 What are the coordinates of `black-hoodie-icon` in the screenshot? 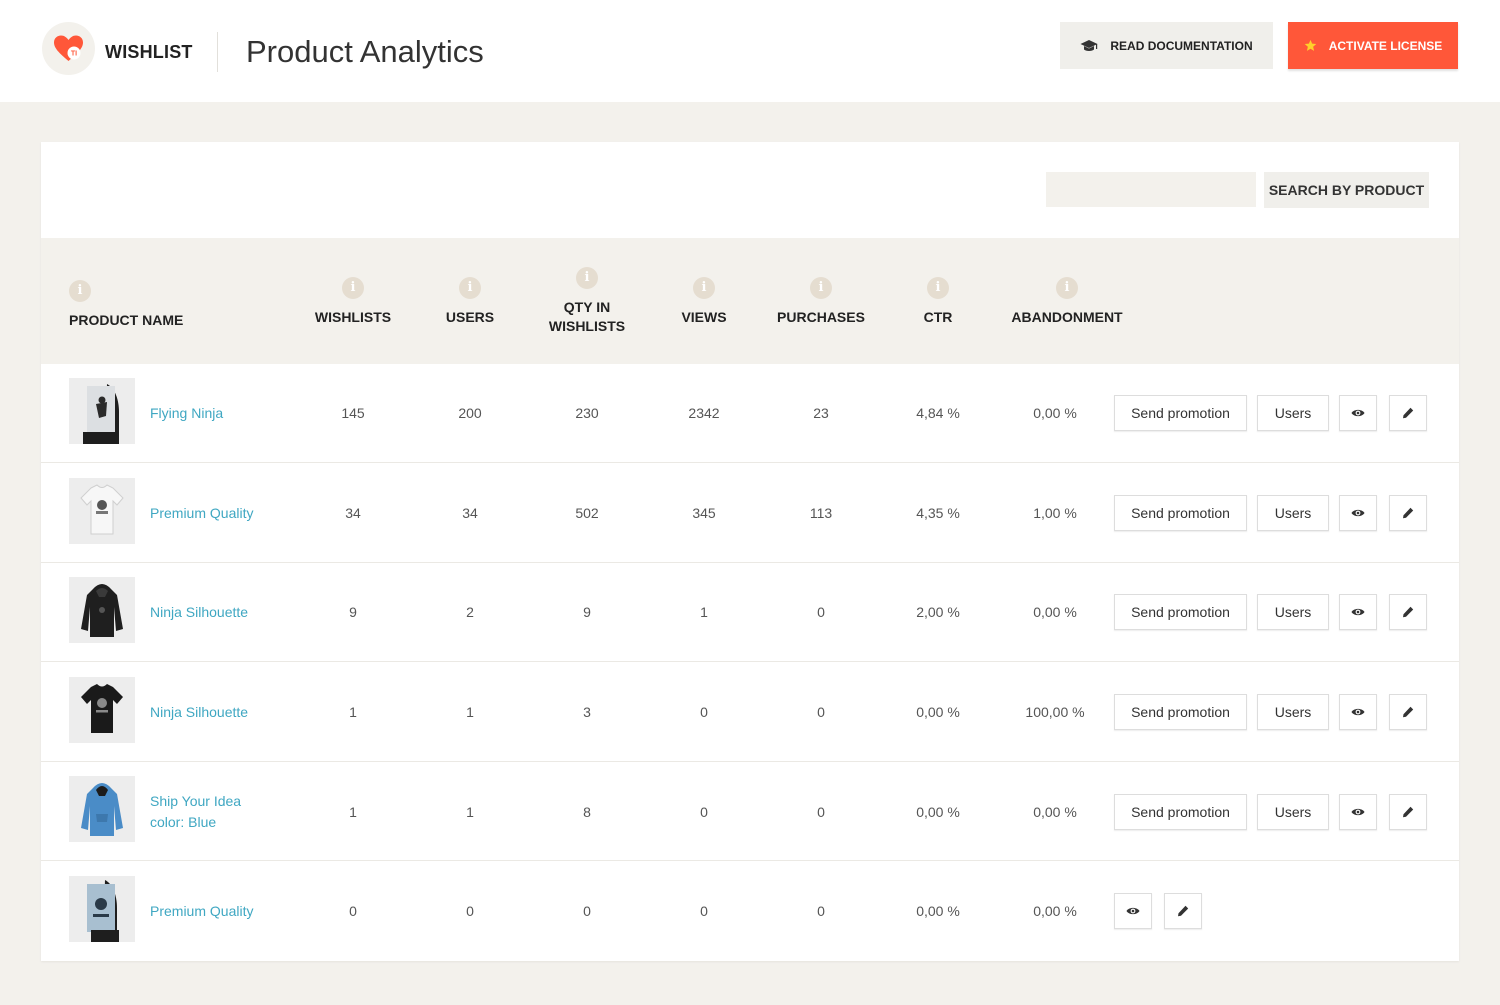 It's located at (102, 610).